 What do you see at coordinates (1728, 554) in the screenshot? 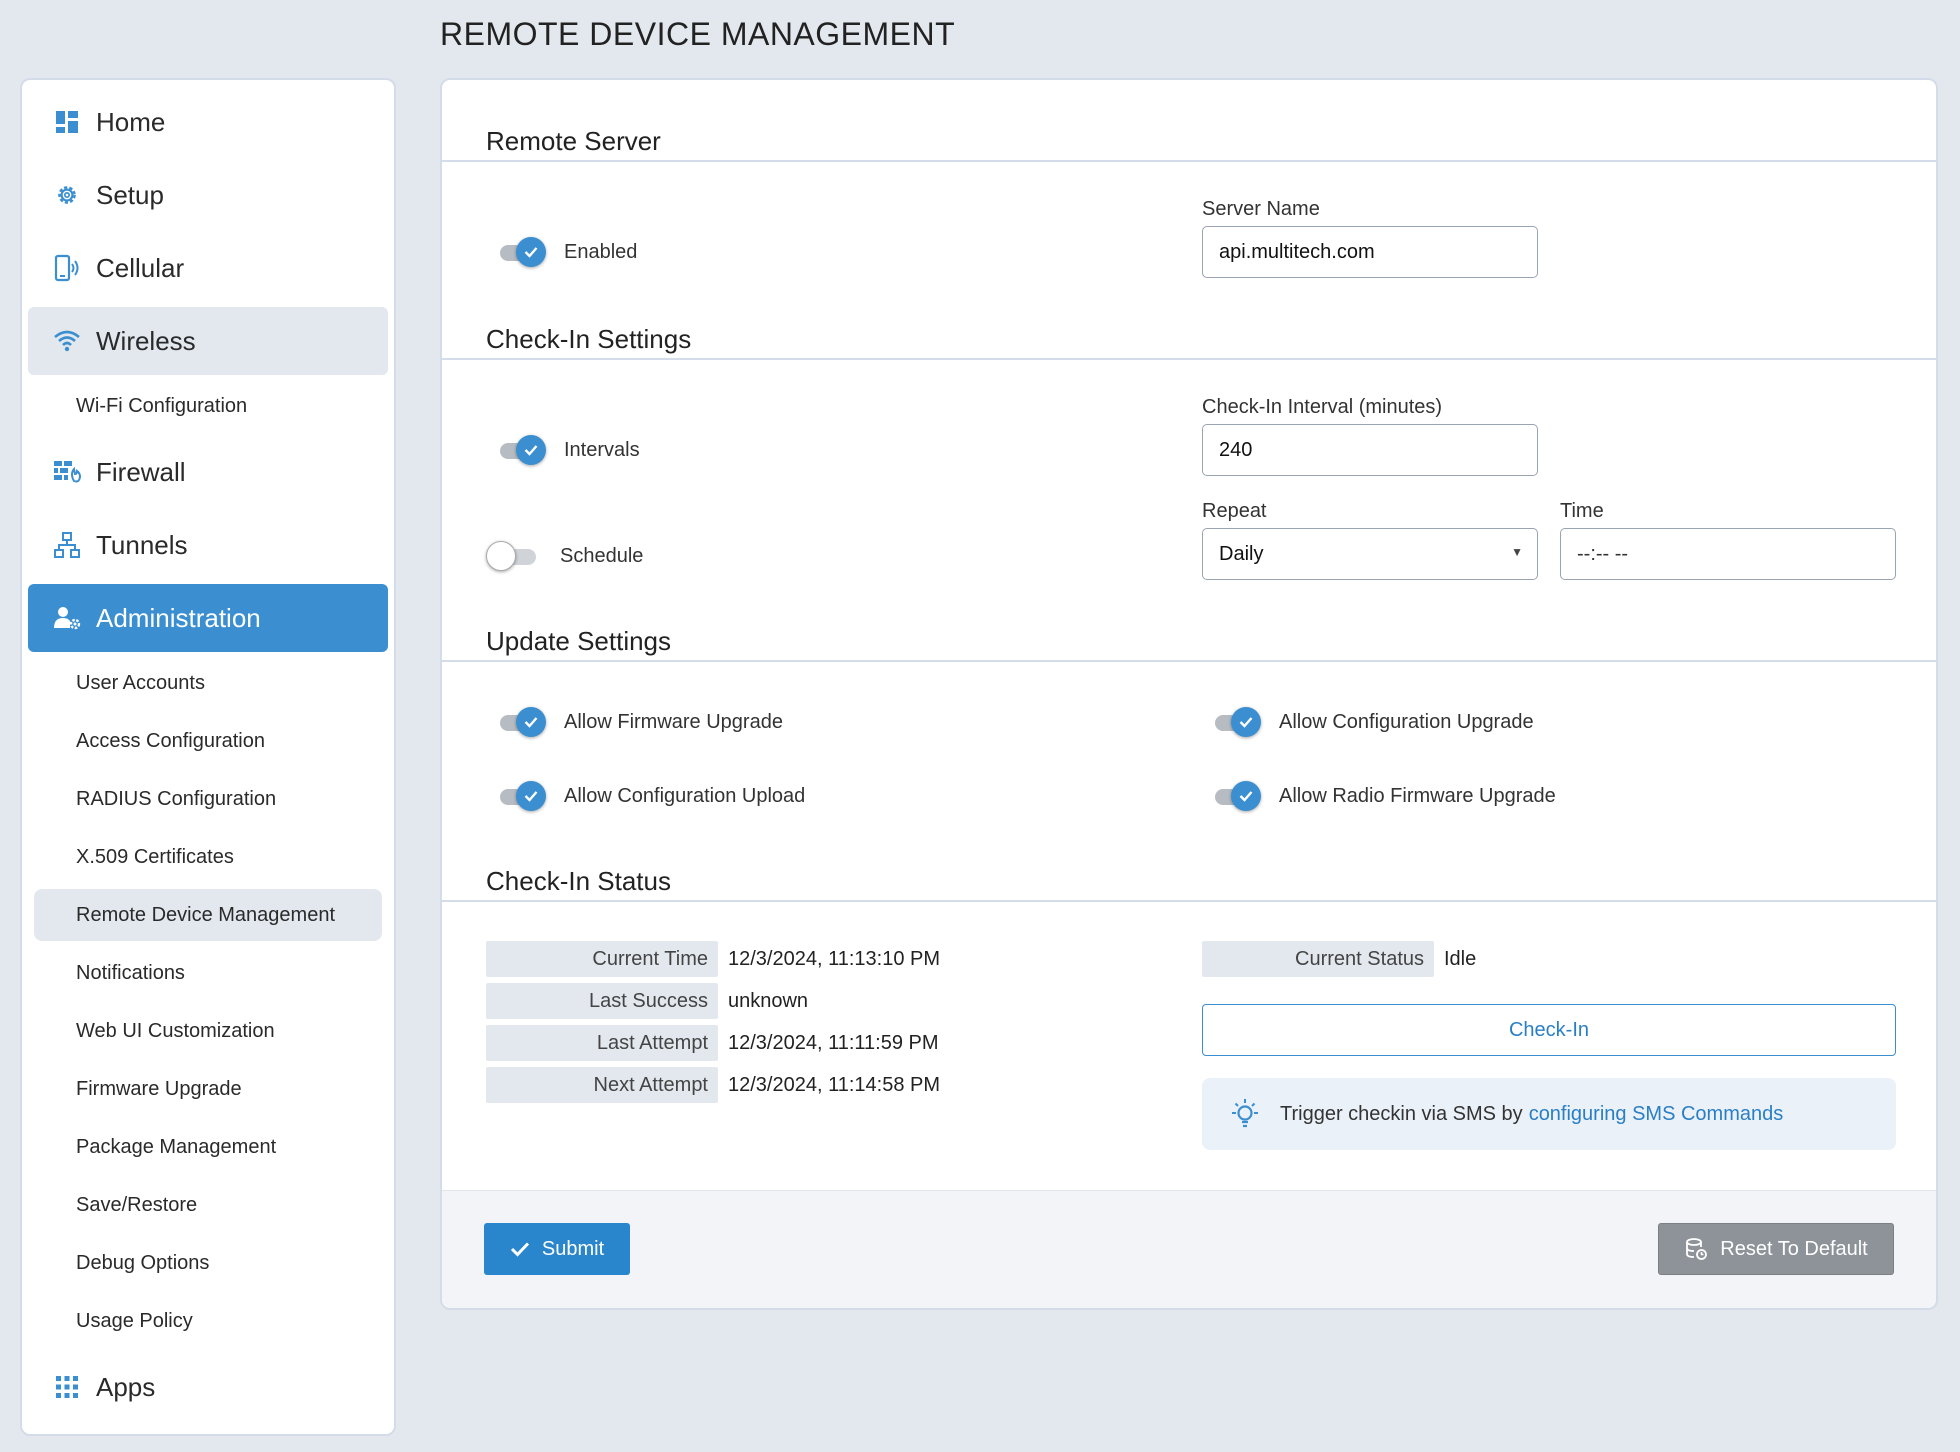
I see `time-input: --:-- --` at bounding box center [1728, 554].